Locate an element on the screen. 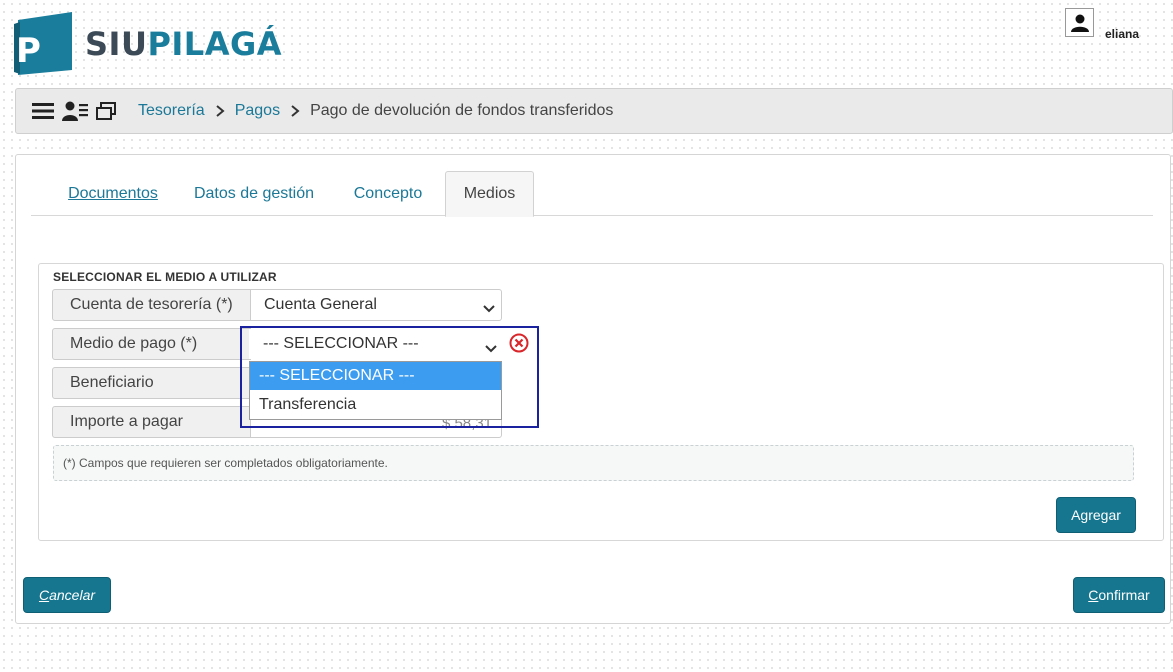  tab-label: Datos de gestión is located at coordinates (254, 193).